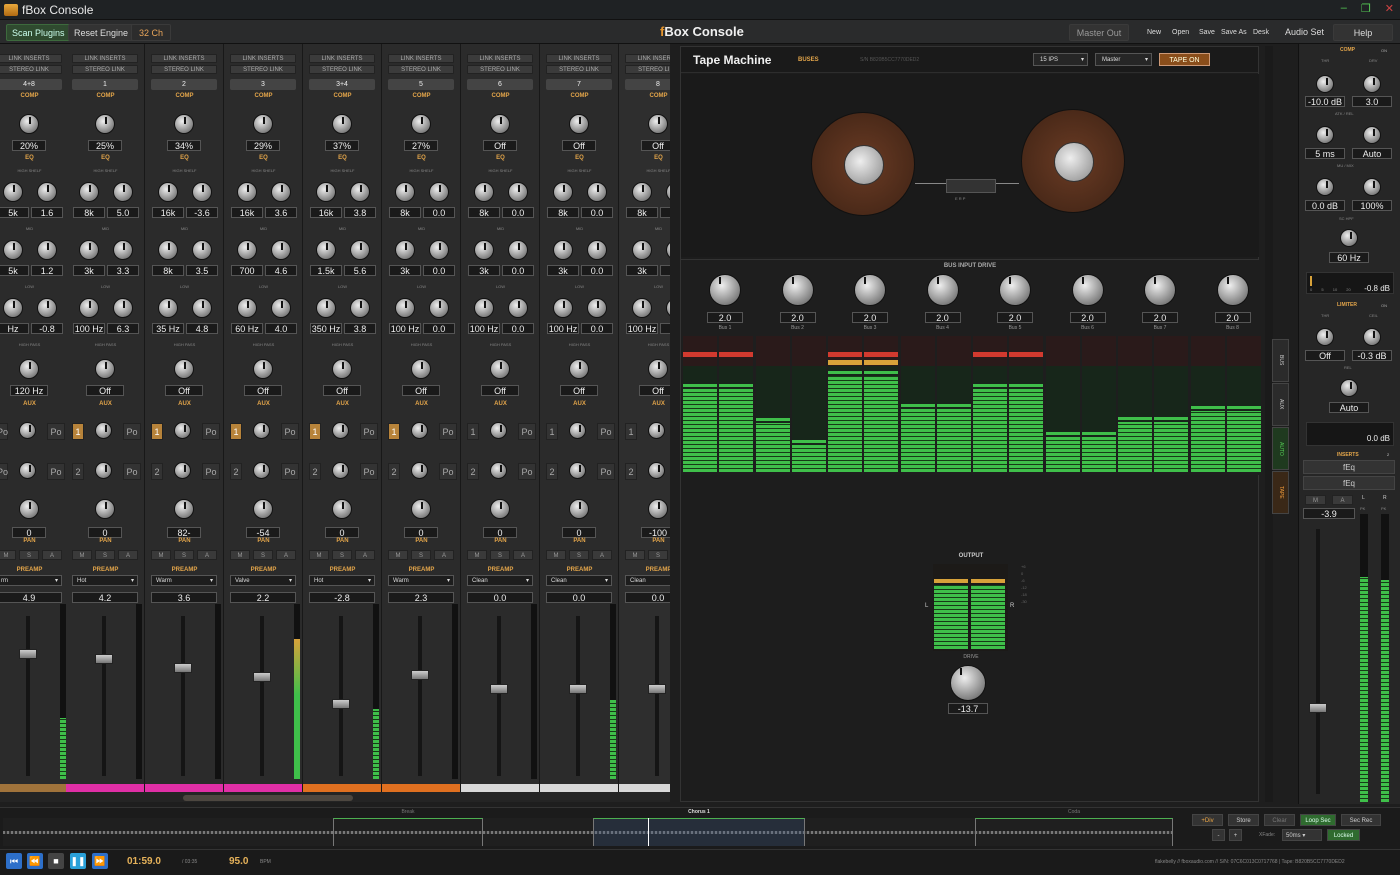  What do you see at coordinates (1325, 84) in the screenshot?
I see `comp-threshold-knob` at bounding box center [1325, 84].